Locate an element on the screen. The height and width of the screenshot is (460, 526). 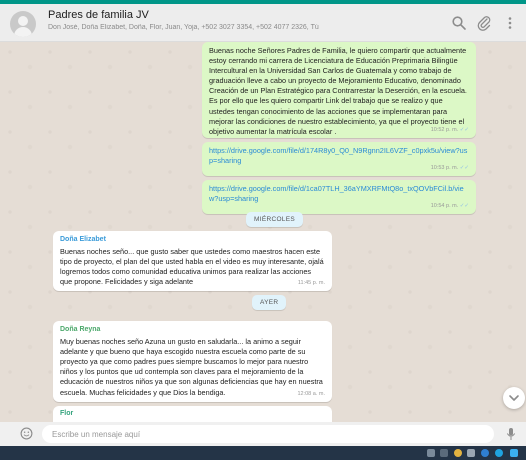
emoji-icon is located at coordinates (26, 433).